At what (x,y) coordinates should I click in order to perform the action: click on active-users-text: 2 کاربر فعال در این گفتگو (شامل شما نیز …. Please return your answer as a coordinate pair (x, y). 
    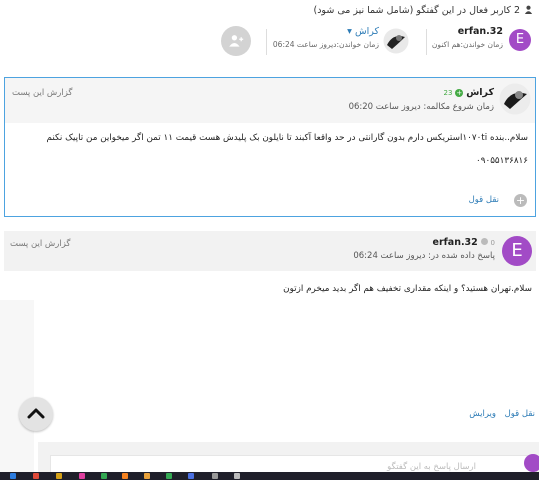
    Looking at the image, I should click on (417, 10).